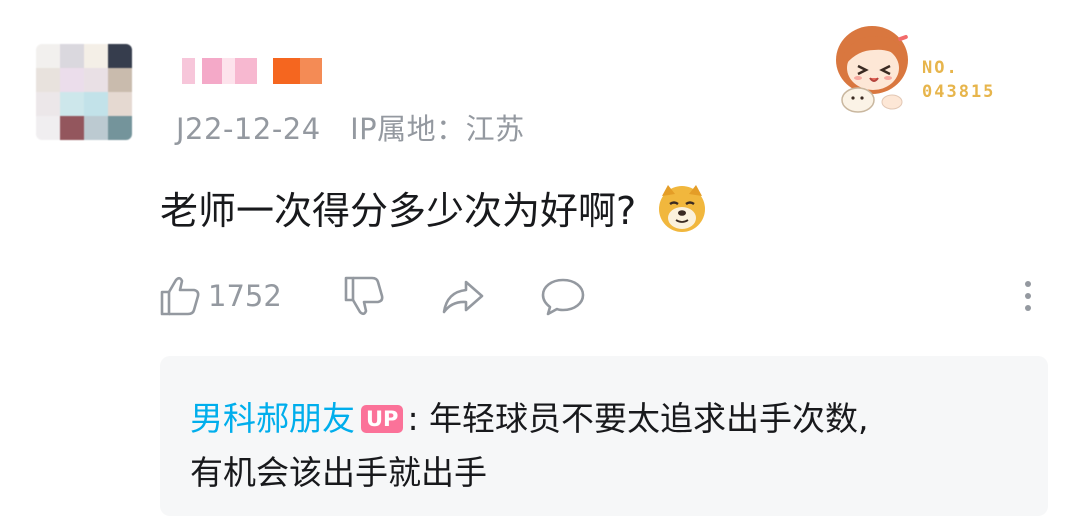  I want to click on thumbs-down-icon, so click(364, 296).